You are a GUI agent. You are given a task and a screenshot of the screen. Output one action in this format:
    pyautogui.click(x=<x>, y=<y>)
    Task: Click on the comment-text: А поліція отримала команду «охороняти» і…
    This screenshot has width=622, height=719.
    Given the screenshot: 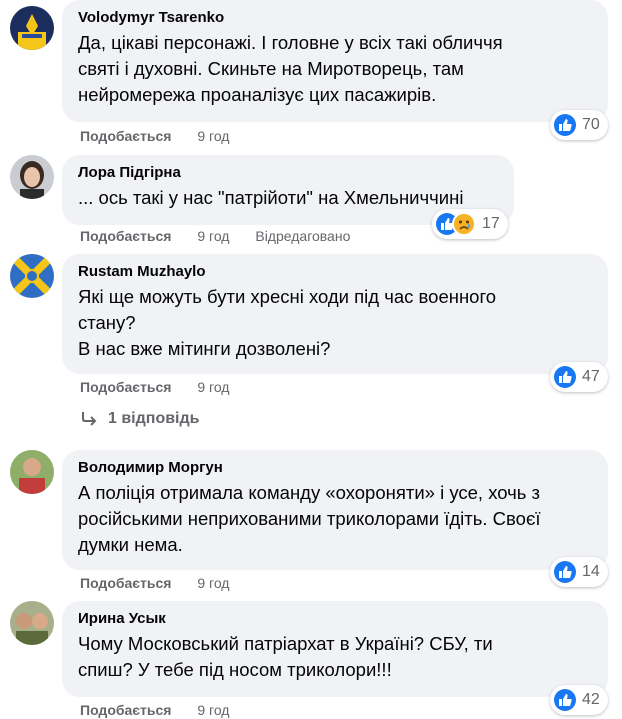 What is the action you would take?
    pyautogui.click(x=335, y=519)
    